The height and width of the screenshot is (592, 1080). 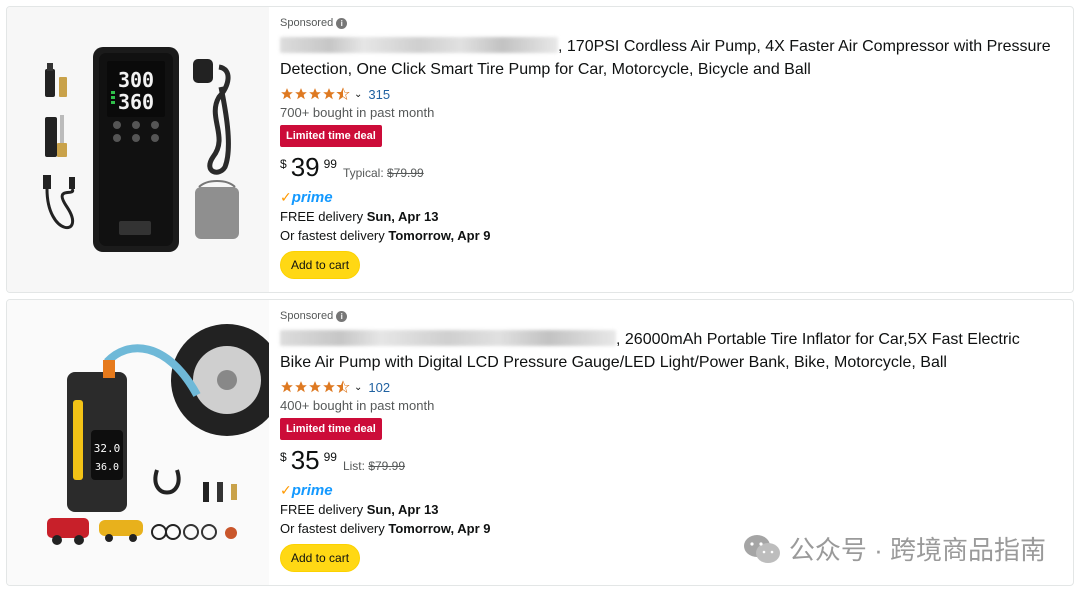 What do you see at coordinates (357, 112) in the screenshot?
I see `bought-count: 700+ bought in past month` at bounding box center [357, 112].